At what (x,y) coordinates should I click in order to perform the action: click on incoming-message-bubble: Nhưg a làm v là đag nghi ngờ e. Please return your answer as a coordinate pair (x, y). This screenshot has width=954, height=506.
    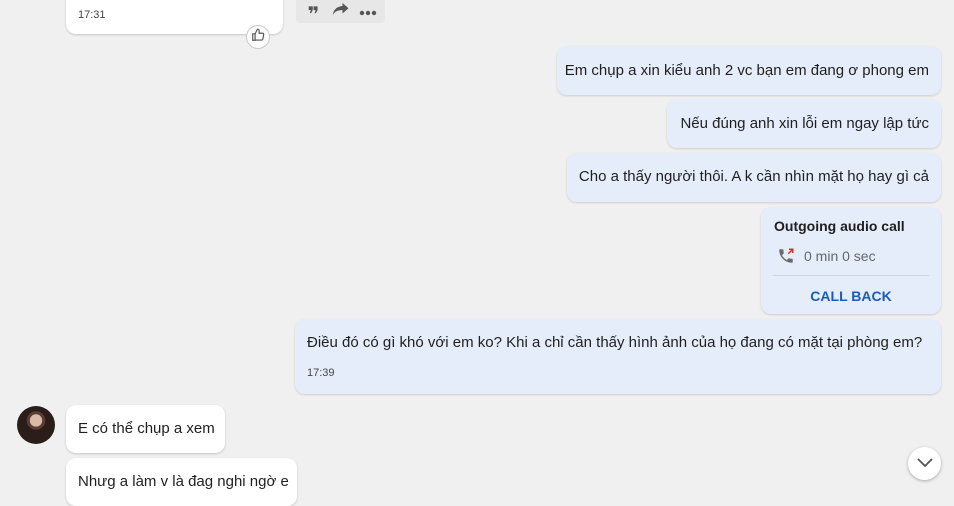
    Looking at the image, I should click on (181, 482).